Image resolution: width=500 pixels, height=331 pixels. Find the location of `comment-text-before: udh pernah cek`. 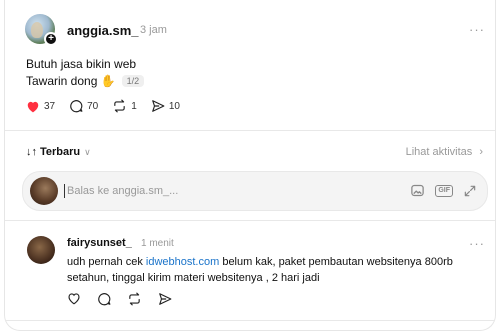

comment-text-before: udh pernah cek is located at coordinates (106, 262).